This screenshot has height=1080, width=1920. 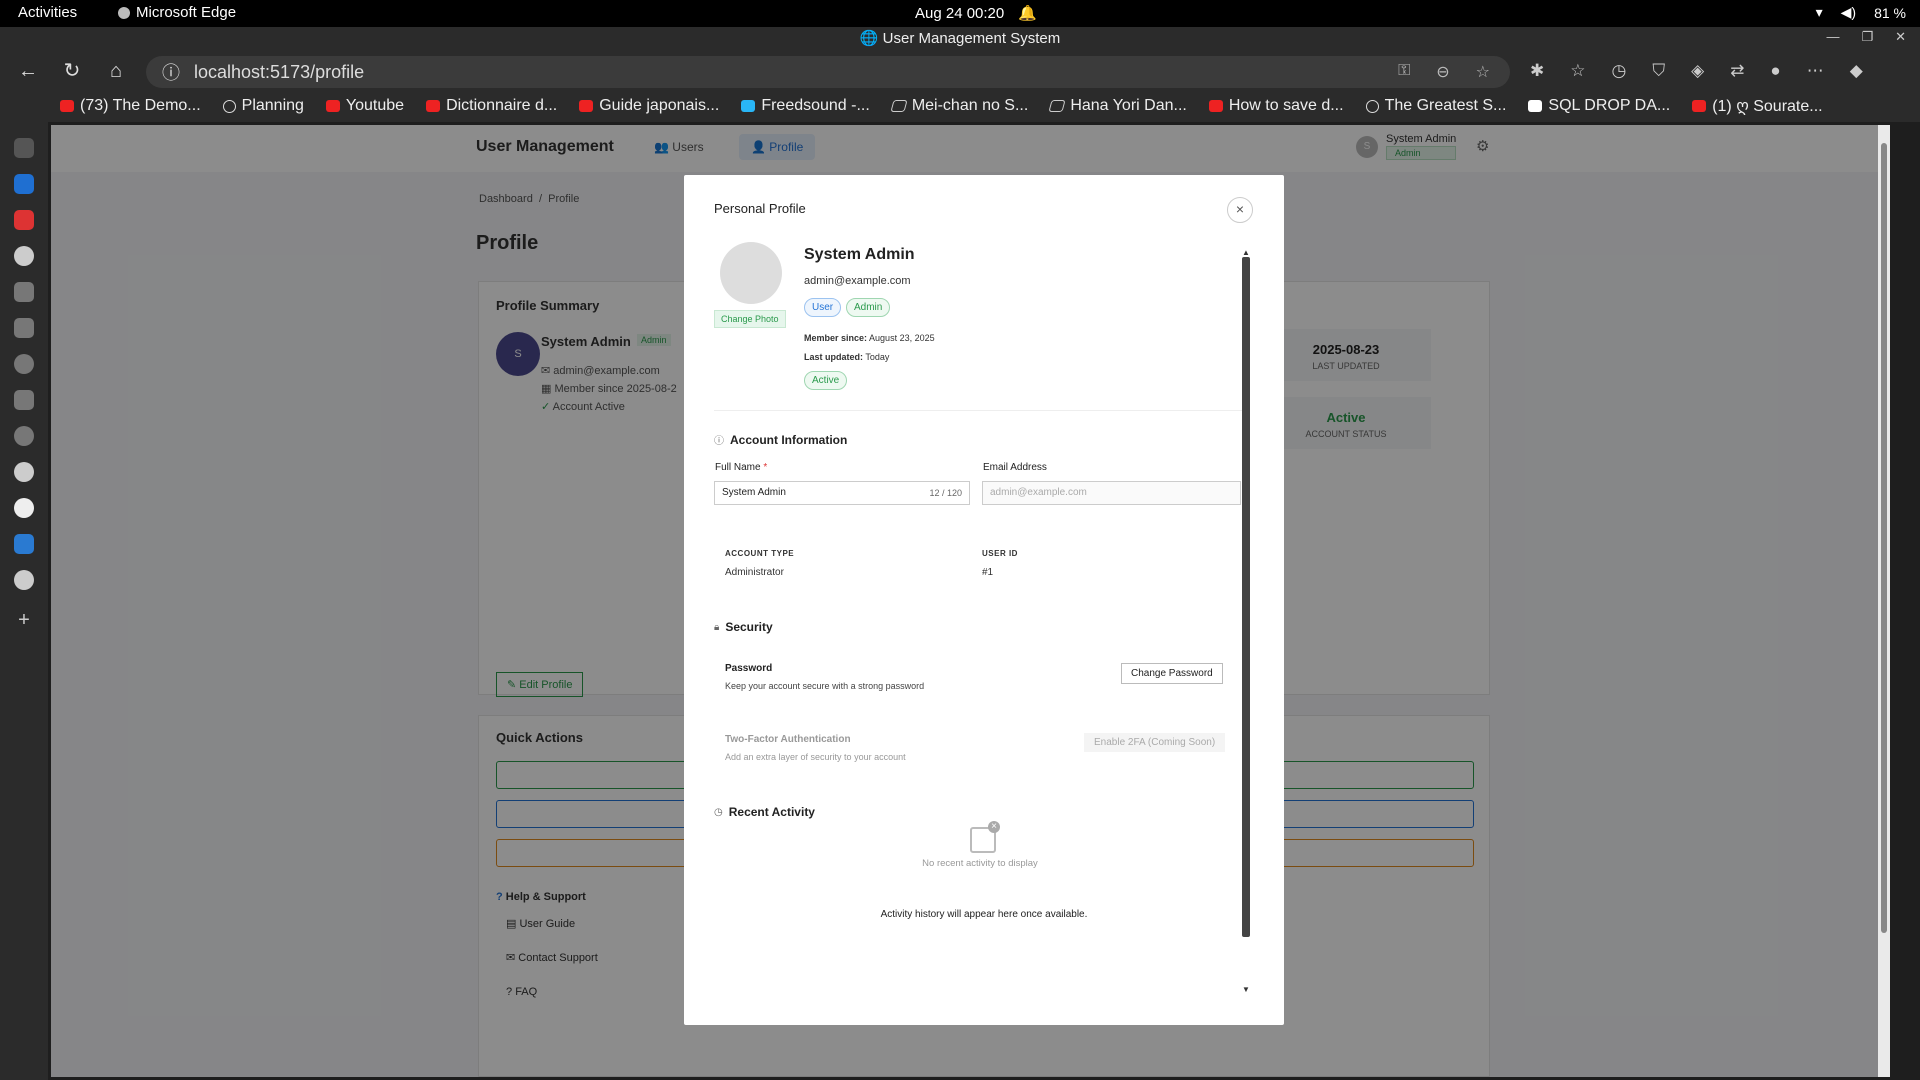 What do you see at coordinates (279, 71) in the screenshot?
I see `url-text: localhost:5173/profile` at bounding box center [279, 71].